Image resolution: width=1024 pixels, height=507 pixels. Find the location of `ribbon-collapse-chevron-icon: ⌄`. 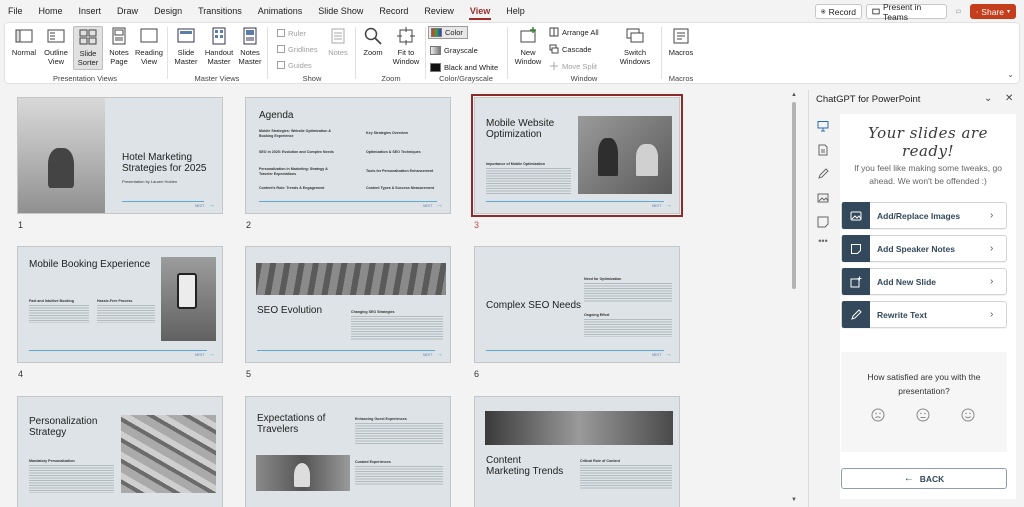

ribbon-collapse-chevron-icon: ⌄ is located at coordinates (1010, 74).